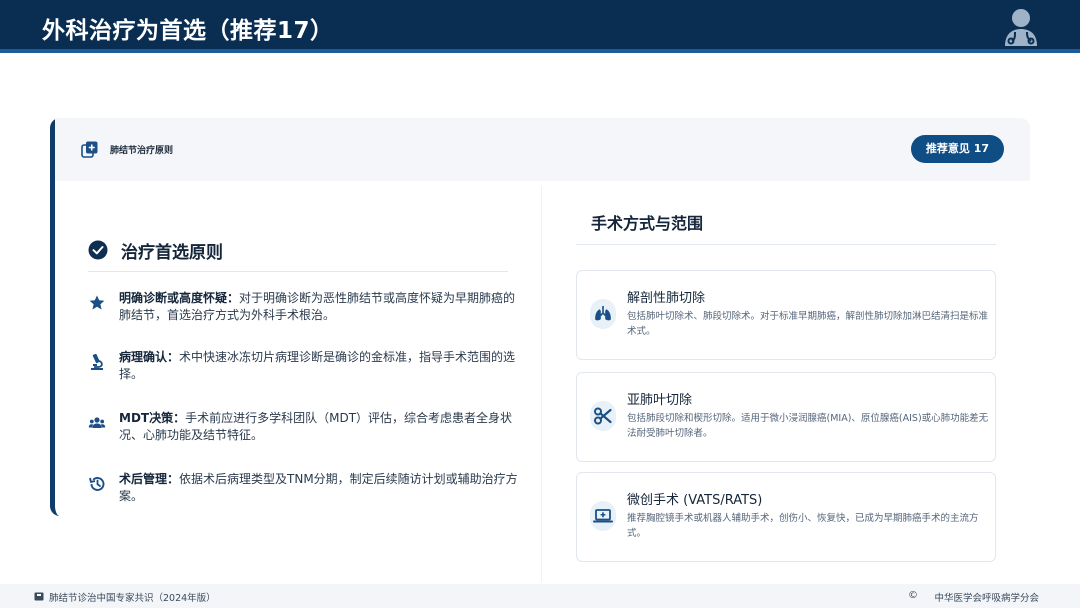 Image resolution: width=1080 pixels, height=608 pixels. What do you see at coordinates (142, 151) in the screenshot?
I see `card-label: 肺结节治疗原则` at bounding box center [142, 151].